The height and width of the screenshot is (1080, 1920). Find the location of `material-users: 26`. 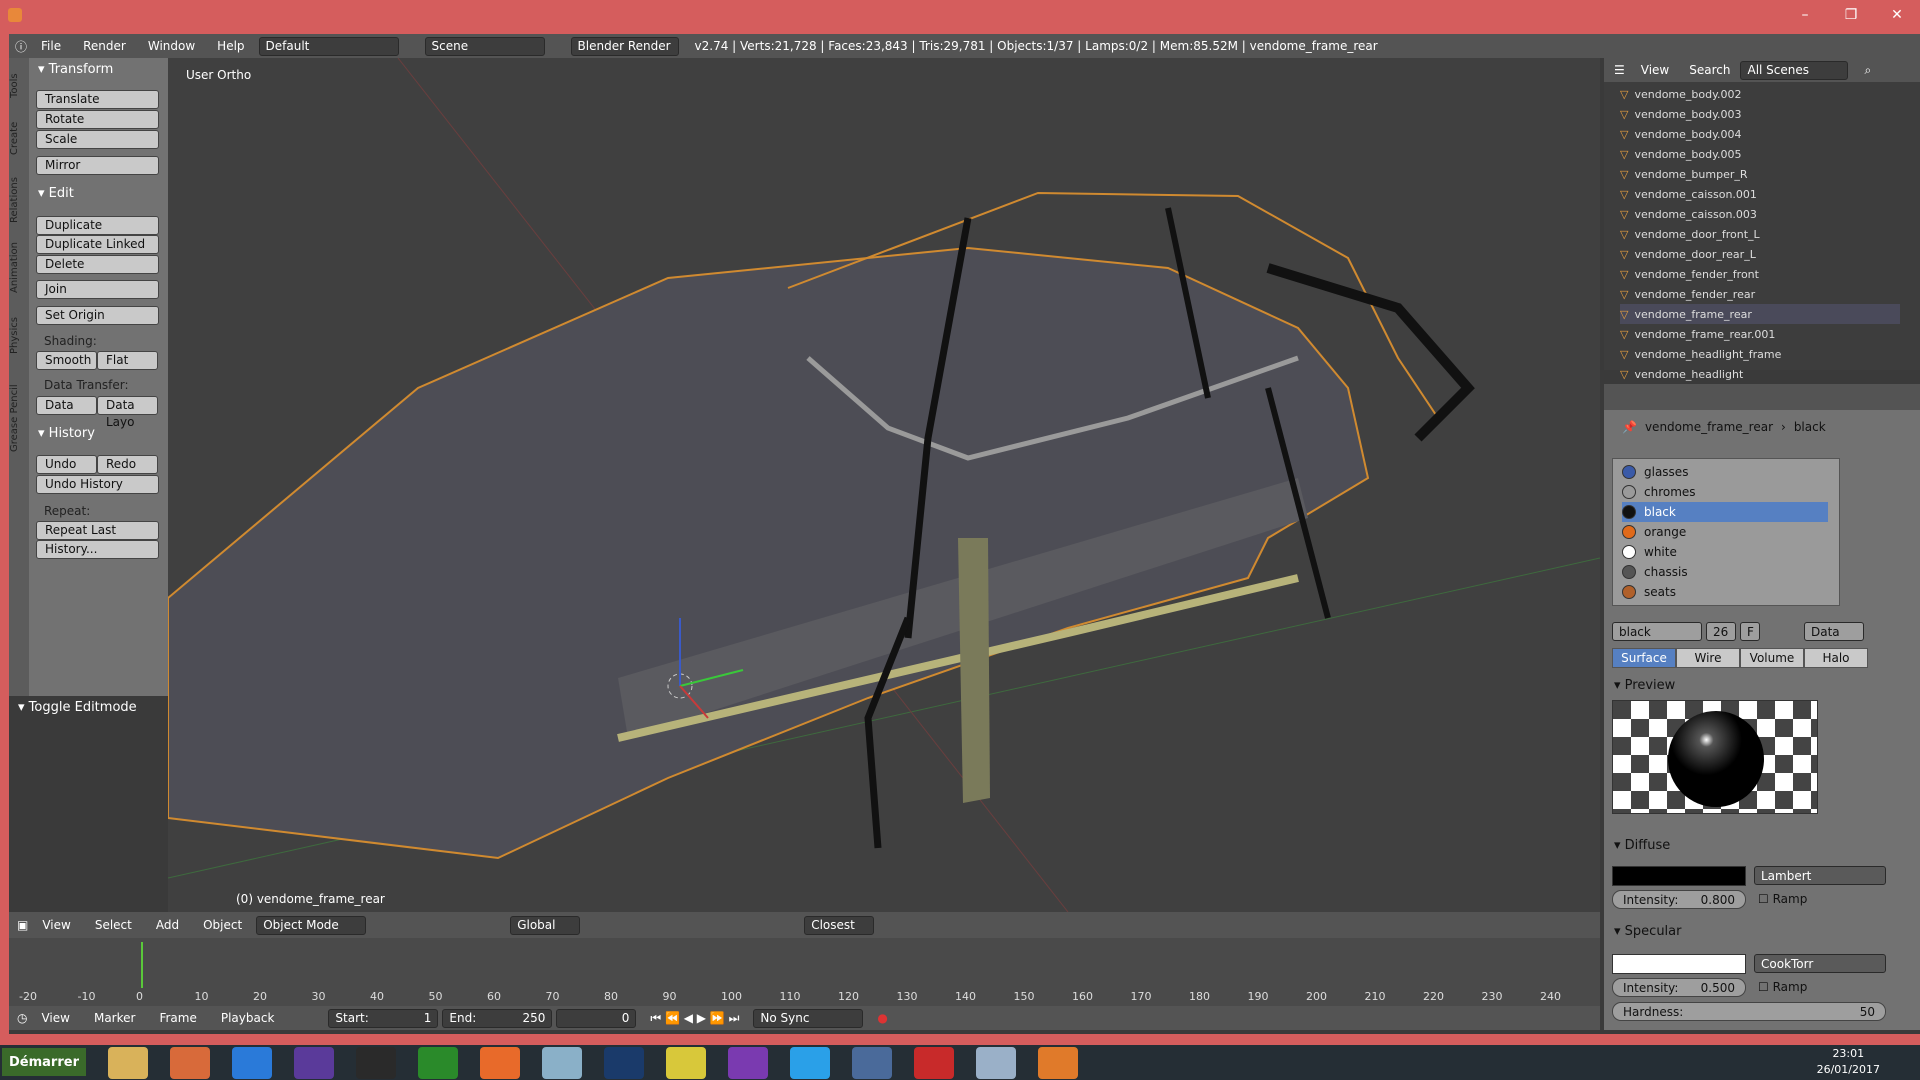

material-users: 26 is located at coordinates (1721, 631).